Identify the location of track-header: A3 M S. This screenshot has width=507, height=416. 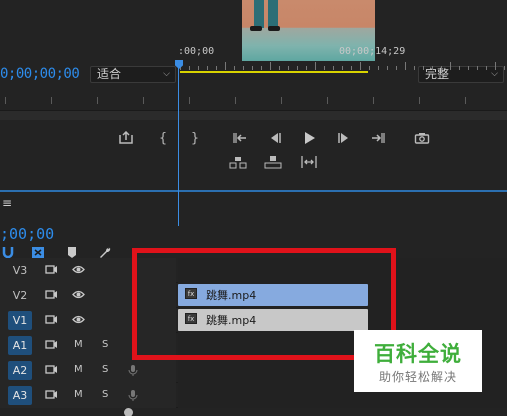
(88, 395).